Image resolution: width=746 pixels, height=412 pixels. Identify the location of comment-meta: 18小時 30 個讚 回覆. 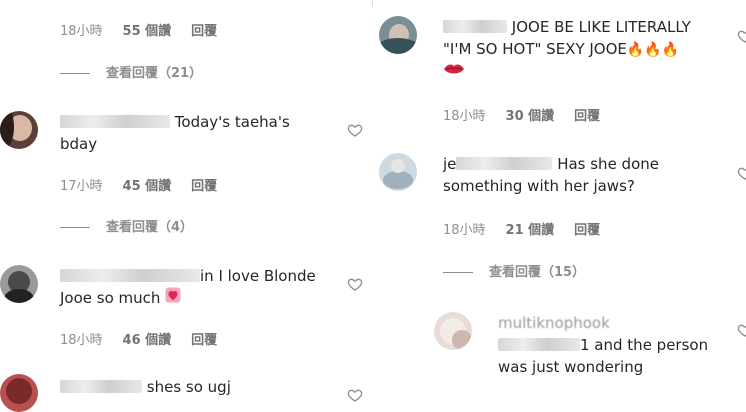
(531, 114).